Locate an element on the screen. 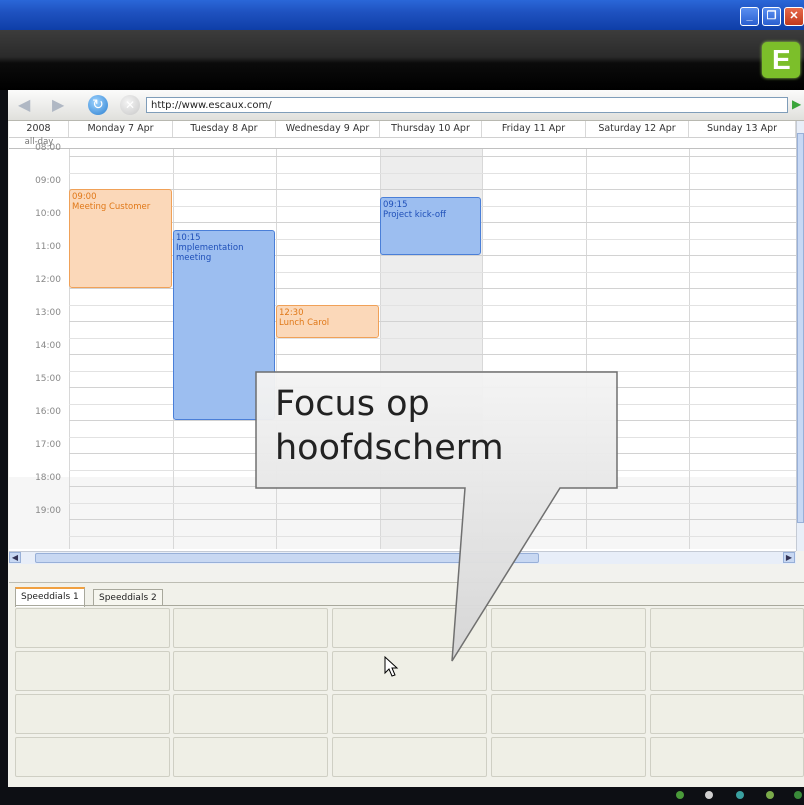 The image size is (804, 805). mouse-cursor-icon is located at coordinates (391, 666).